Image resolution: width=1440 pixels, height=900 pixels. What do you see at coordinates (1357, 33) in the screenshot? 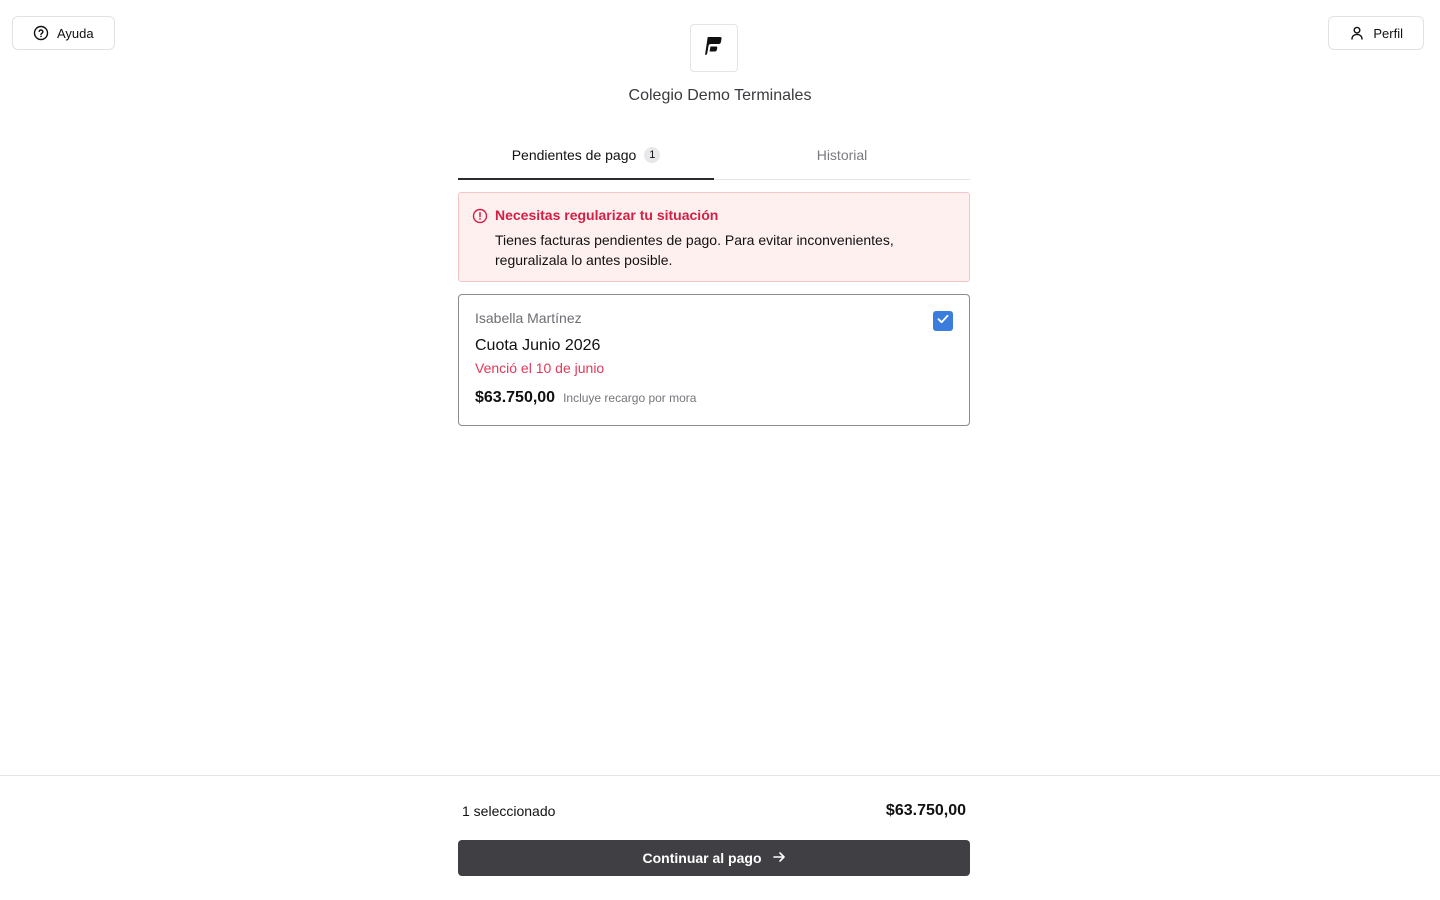
I see `user-icon` at bounding box center [1357, 33].